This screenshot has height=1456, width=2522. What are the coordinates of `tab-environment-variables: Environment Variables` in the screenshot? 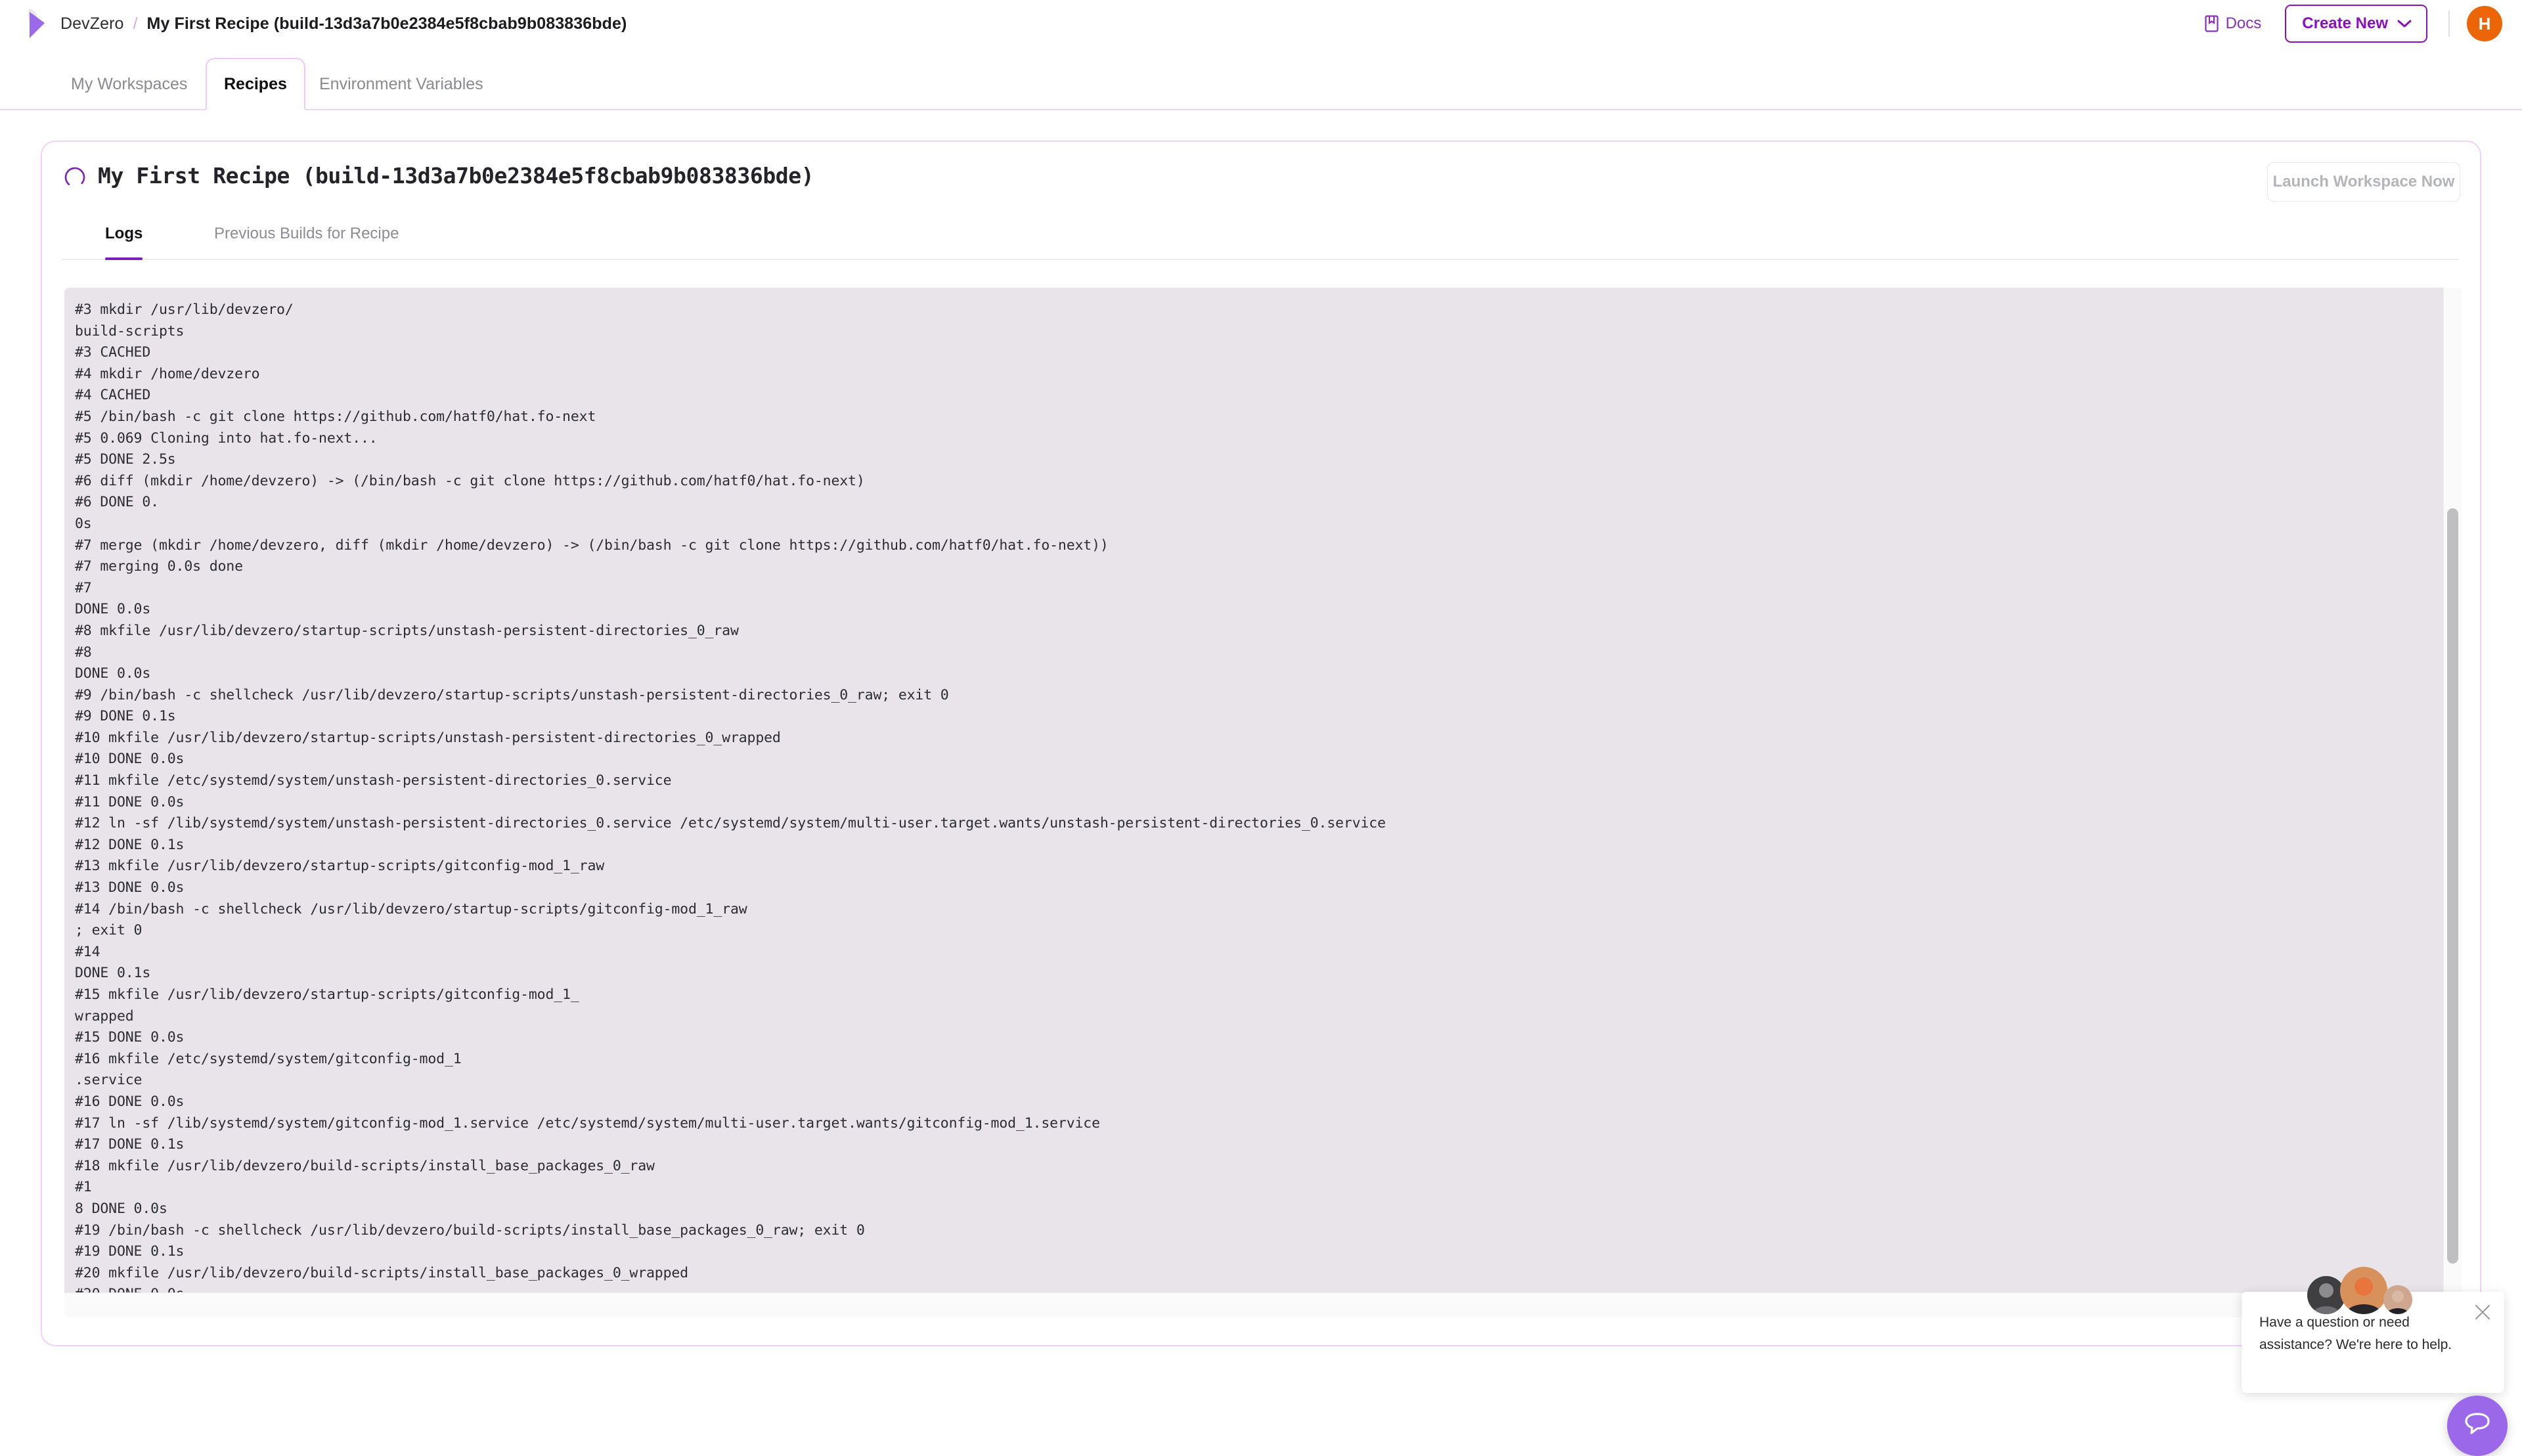 It's located at (401, 84).